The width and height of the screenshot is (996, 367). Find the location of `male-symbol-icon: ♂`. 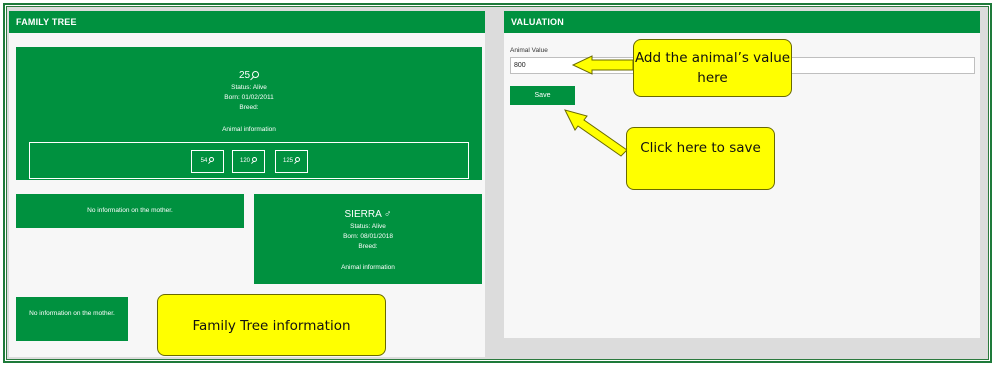

male-symbol-icon: ♂ is located at coordinates (387, 214).